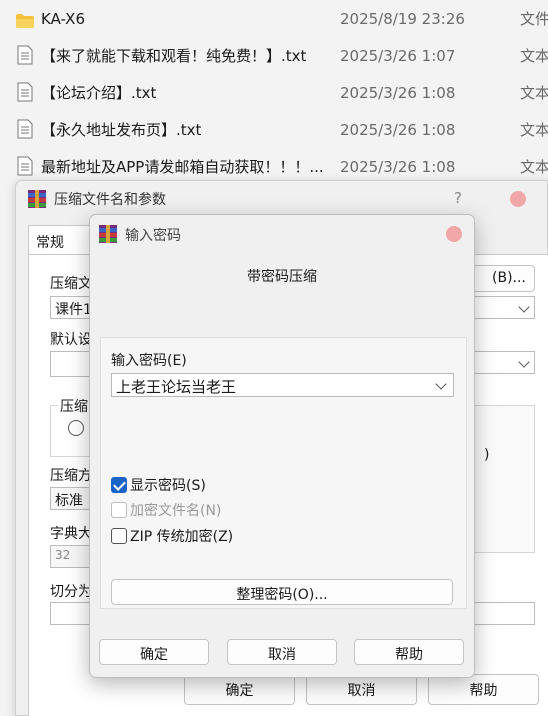  What do you see at coordinates (402, 18) in the screenshot?
I see `file-date: 2025/8/19 23:26` at bounding box center [402, 18].